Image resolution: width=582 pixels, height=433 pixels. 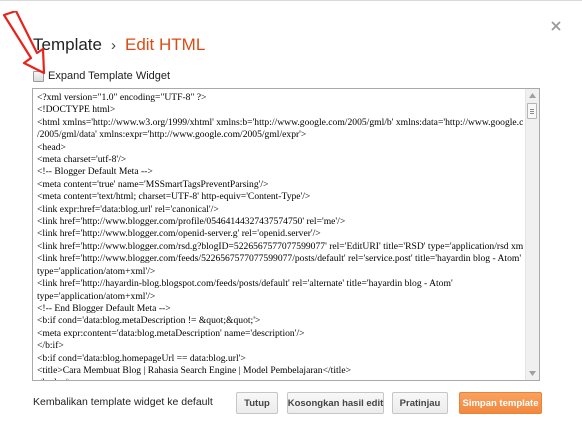 I want to click on close-icon, so click(x=556, y=26).